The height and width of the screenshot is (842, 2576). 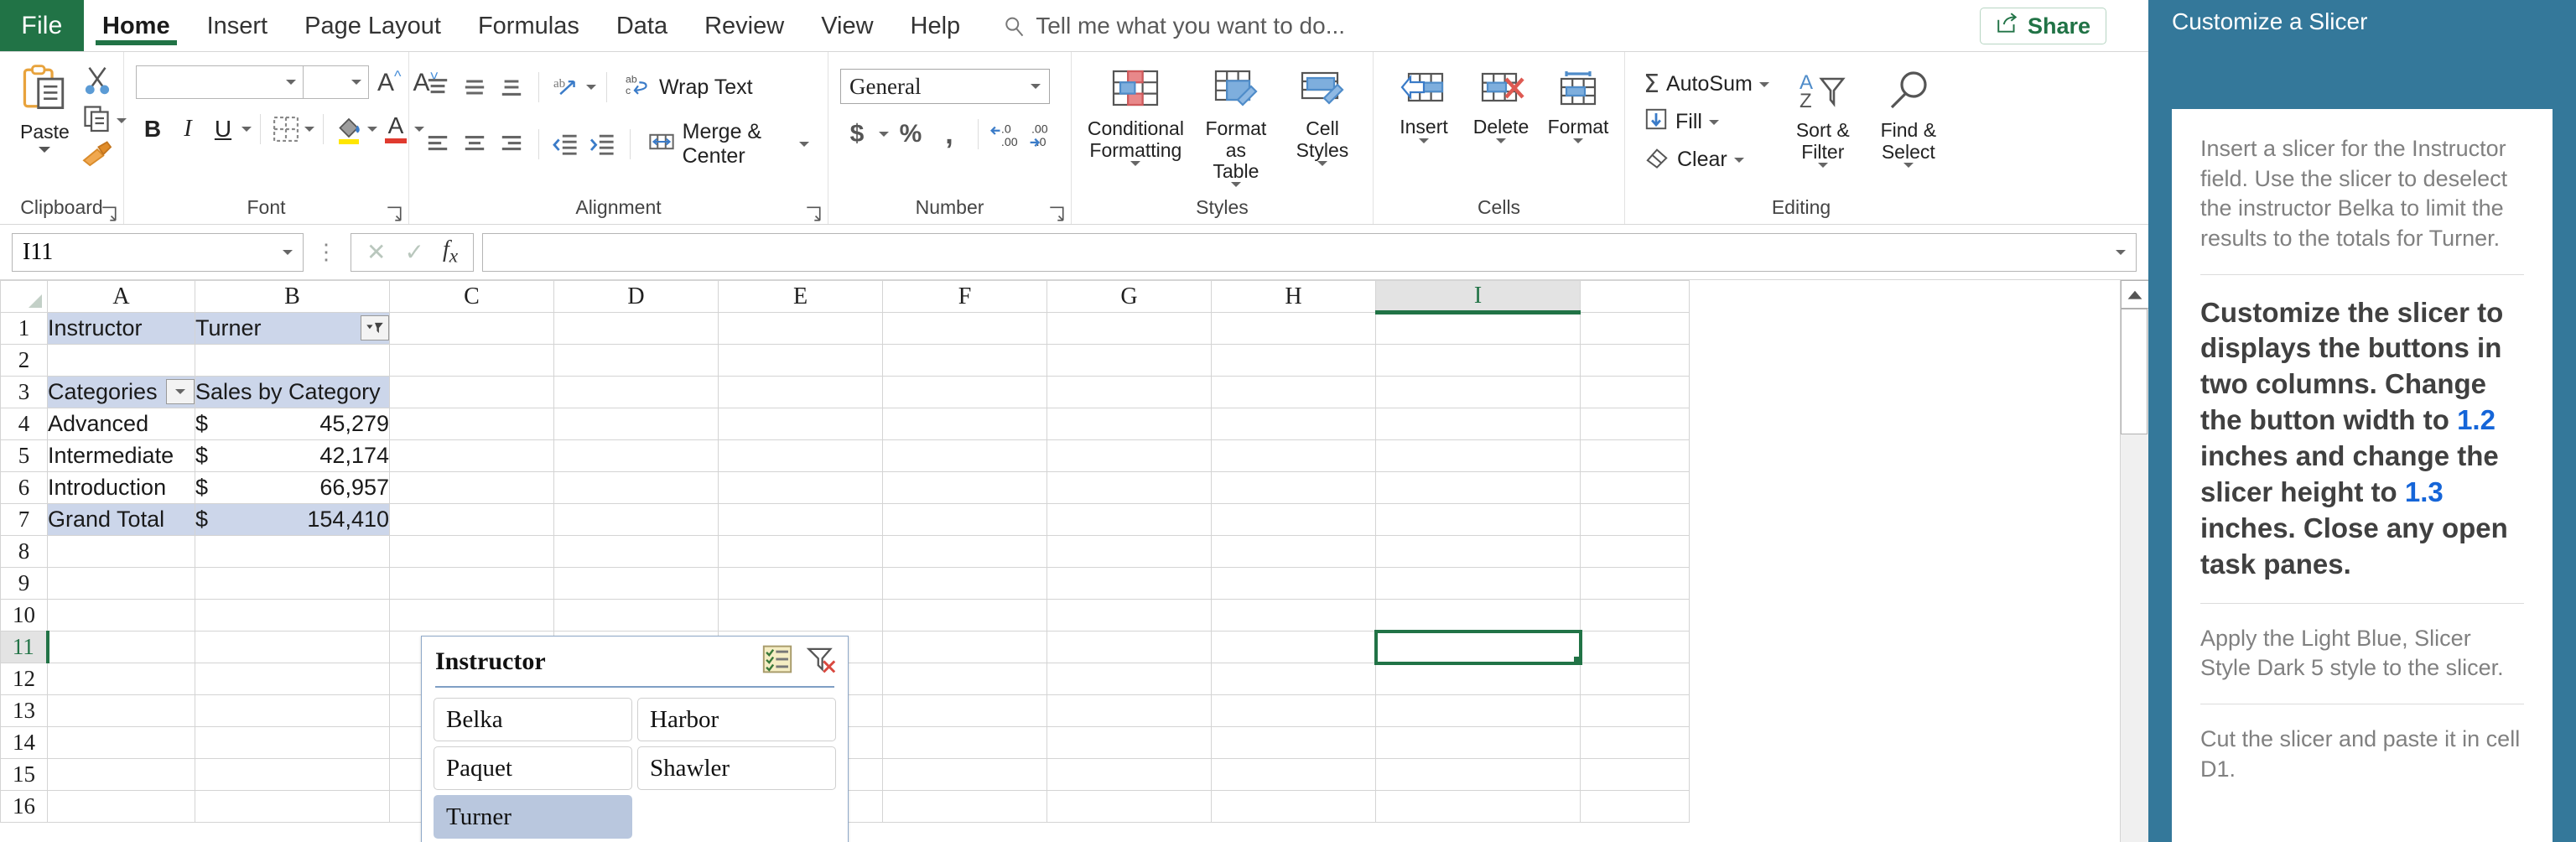 I want to click on cell-F3, so click(x=964, y=392).